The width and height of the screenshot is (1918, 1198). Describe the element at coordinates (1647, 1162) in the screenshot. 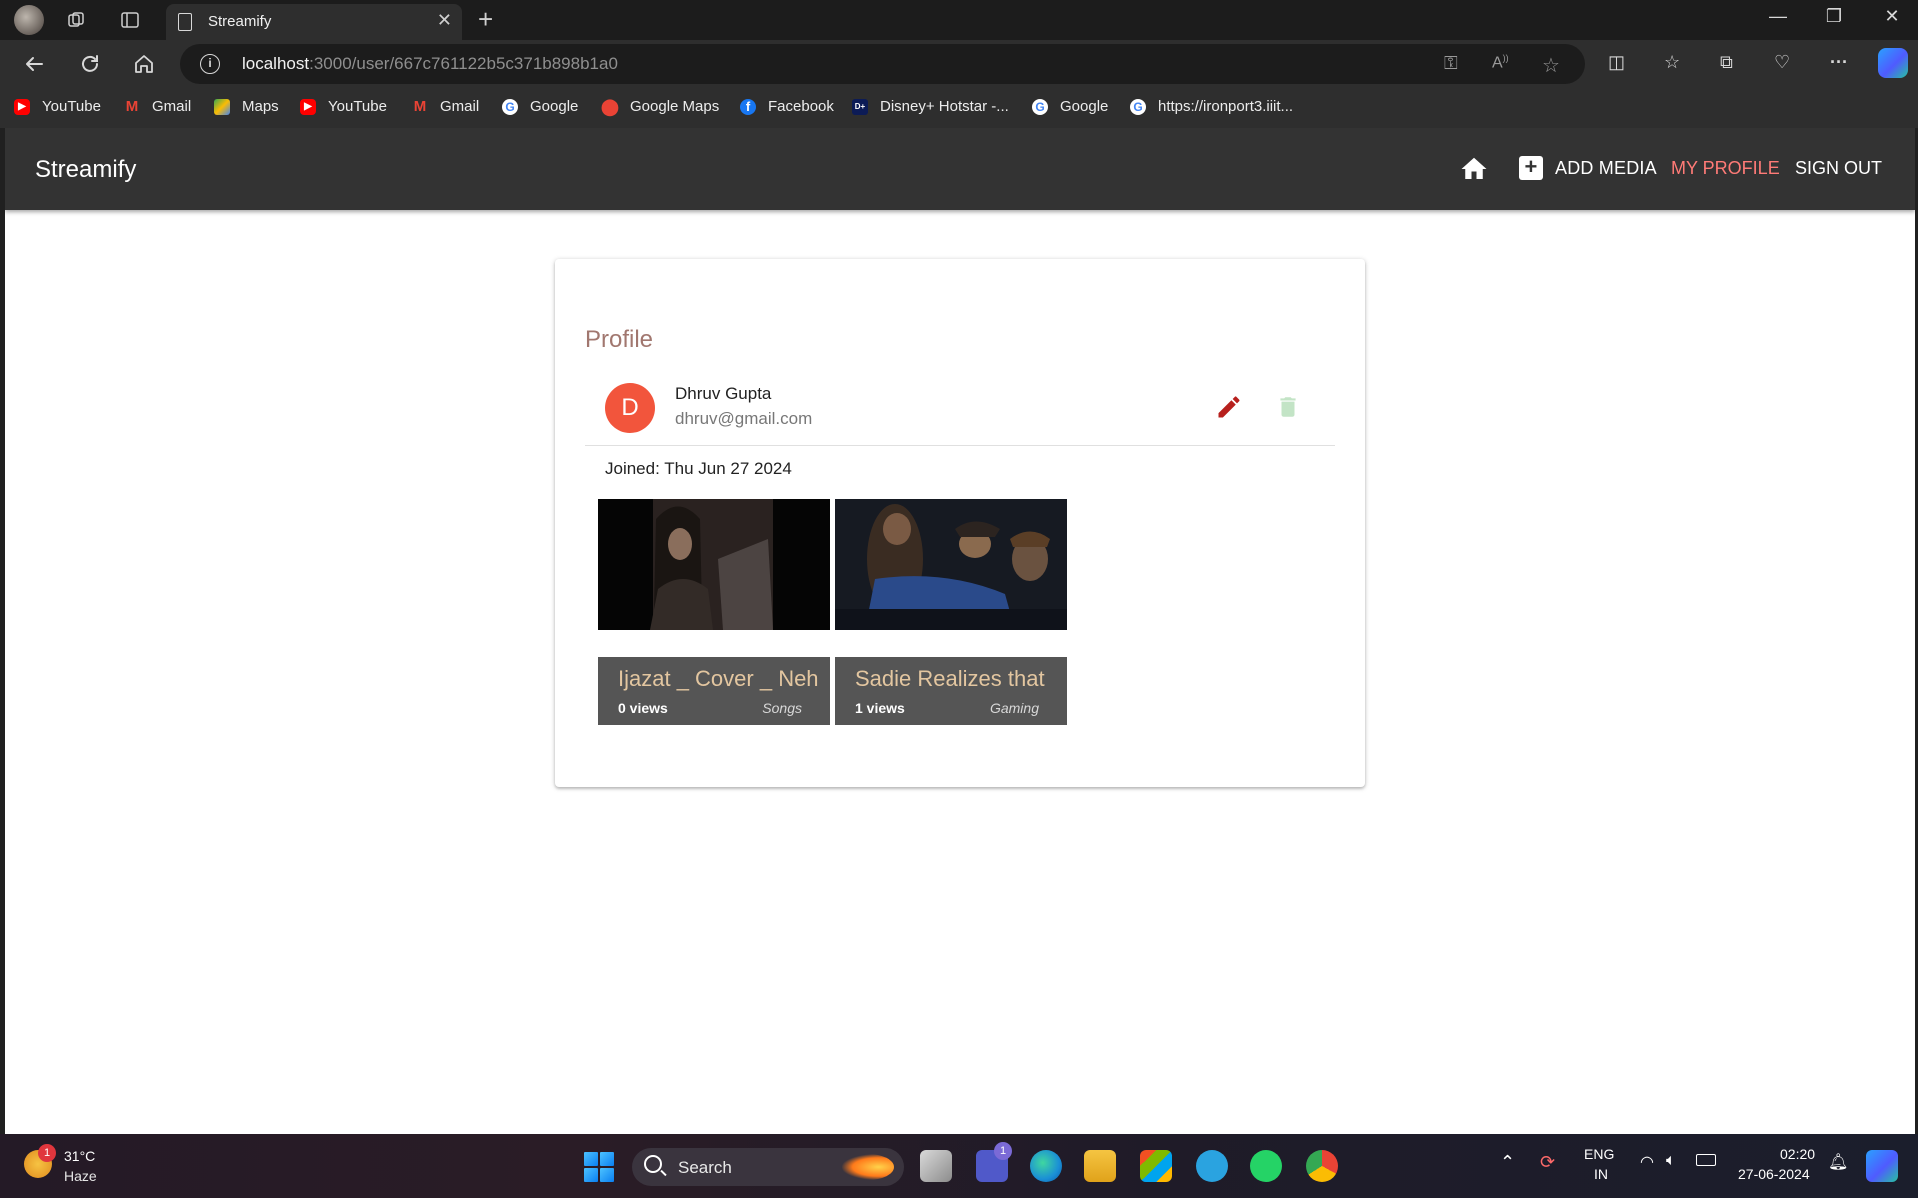

I see `wifi-icon: ◠` at that location.